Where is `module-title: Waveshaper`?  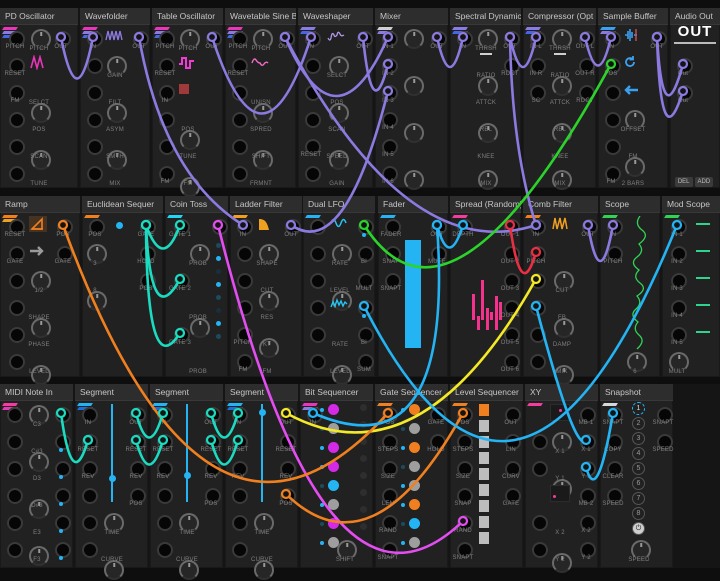
module-title: Waveshaper is located at coordinates (335, 16).